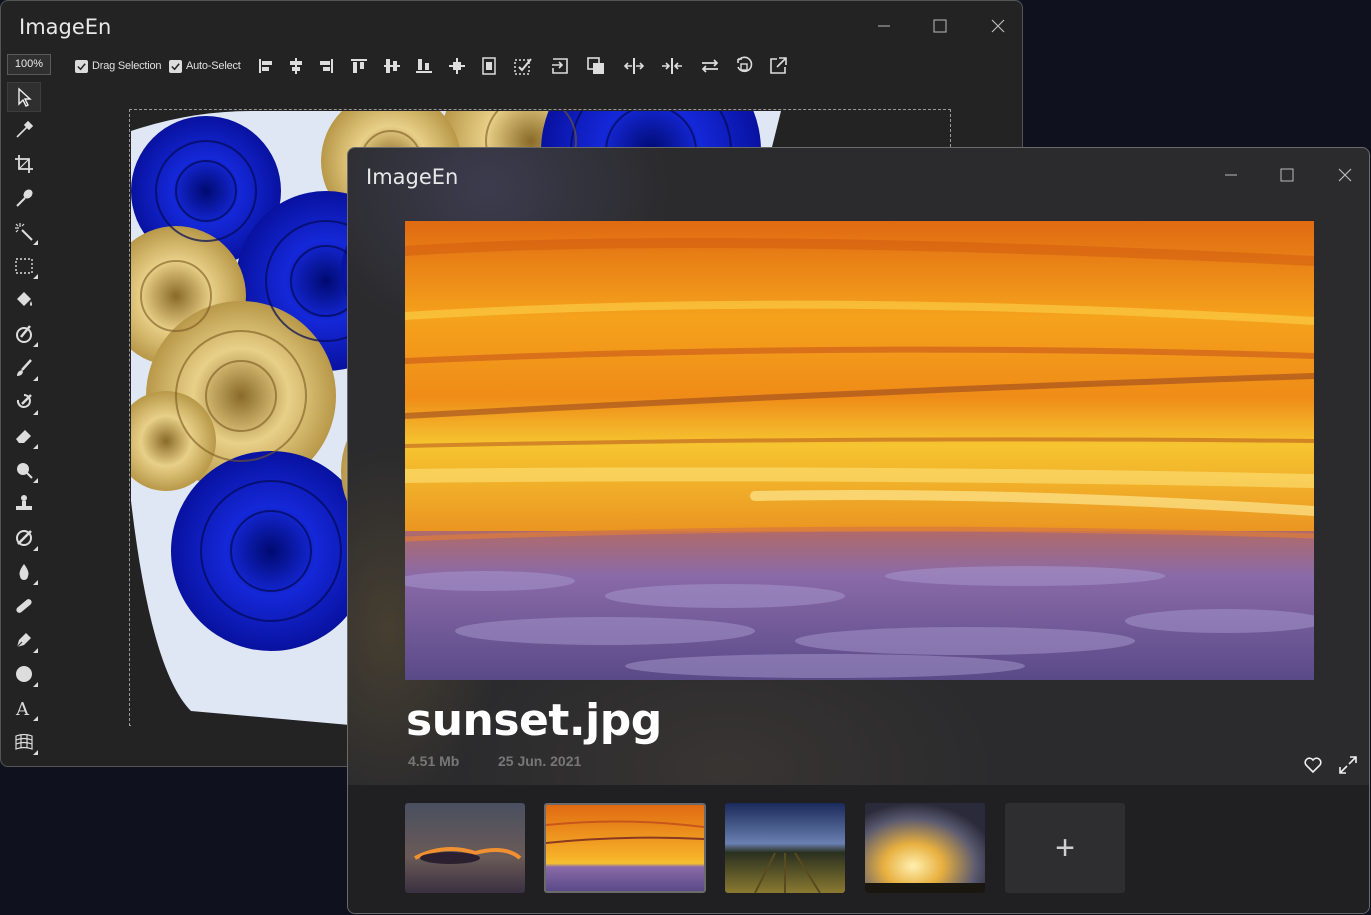  I want to click on flip-horizontal-icon, so click(634, 66).